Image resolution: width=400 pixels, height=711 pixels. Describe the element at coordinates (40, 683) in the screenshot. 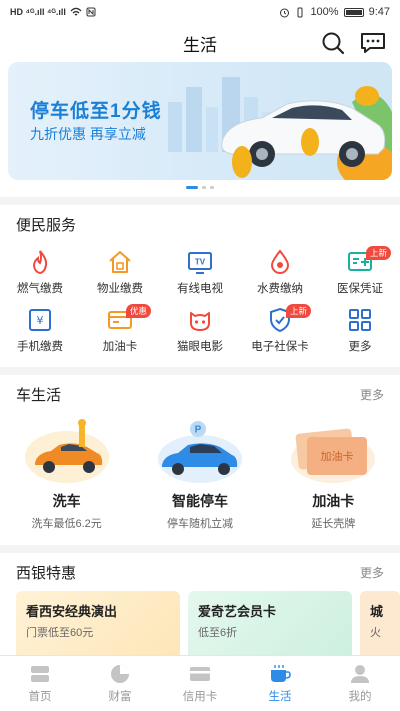

I see `tab-home: 首页` at that location.